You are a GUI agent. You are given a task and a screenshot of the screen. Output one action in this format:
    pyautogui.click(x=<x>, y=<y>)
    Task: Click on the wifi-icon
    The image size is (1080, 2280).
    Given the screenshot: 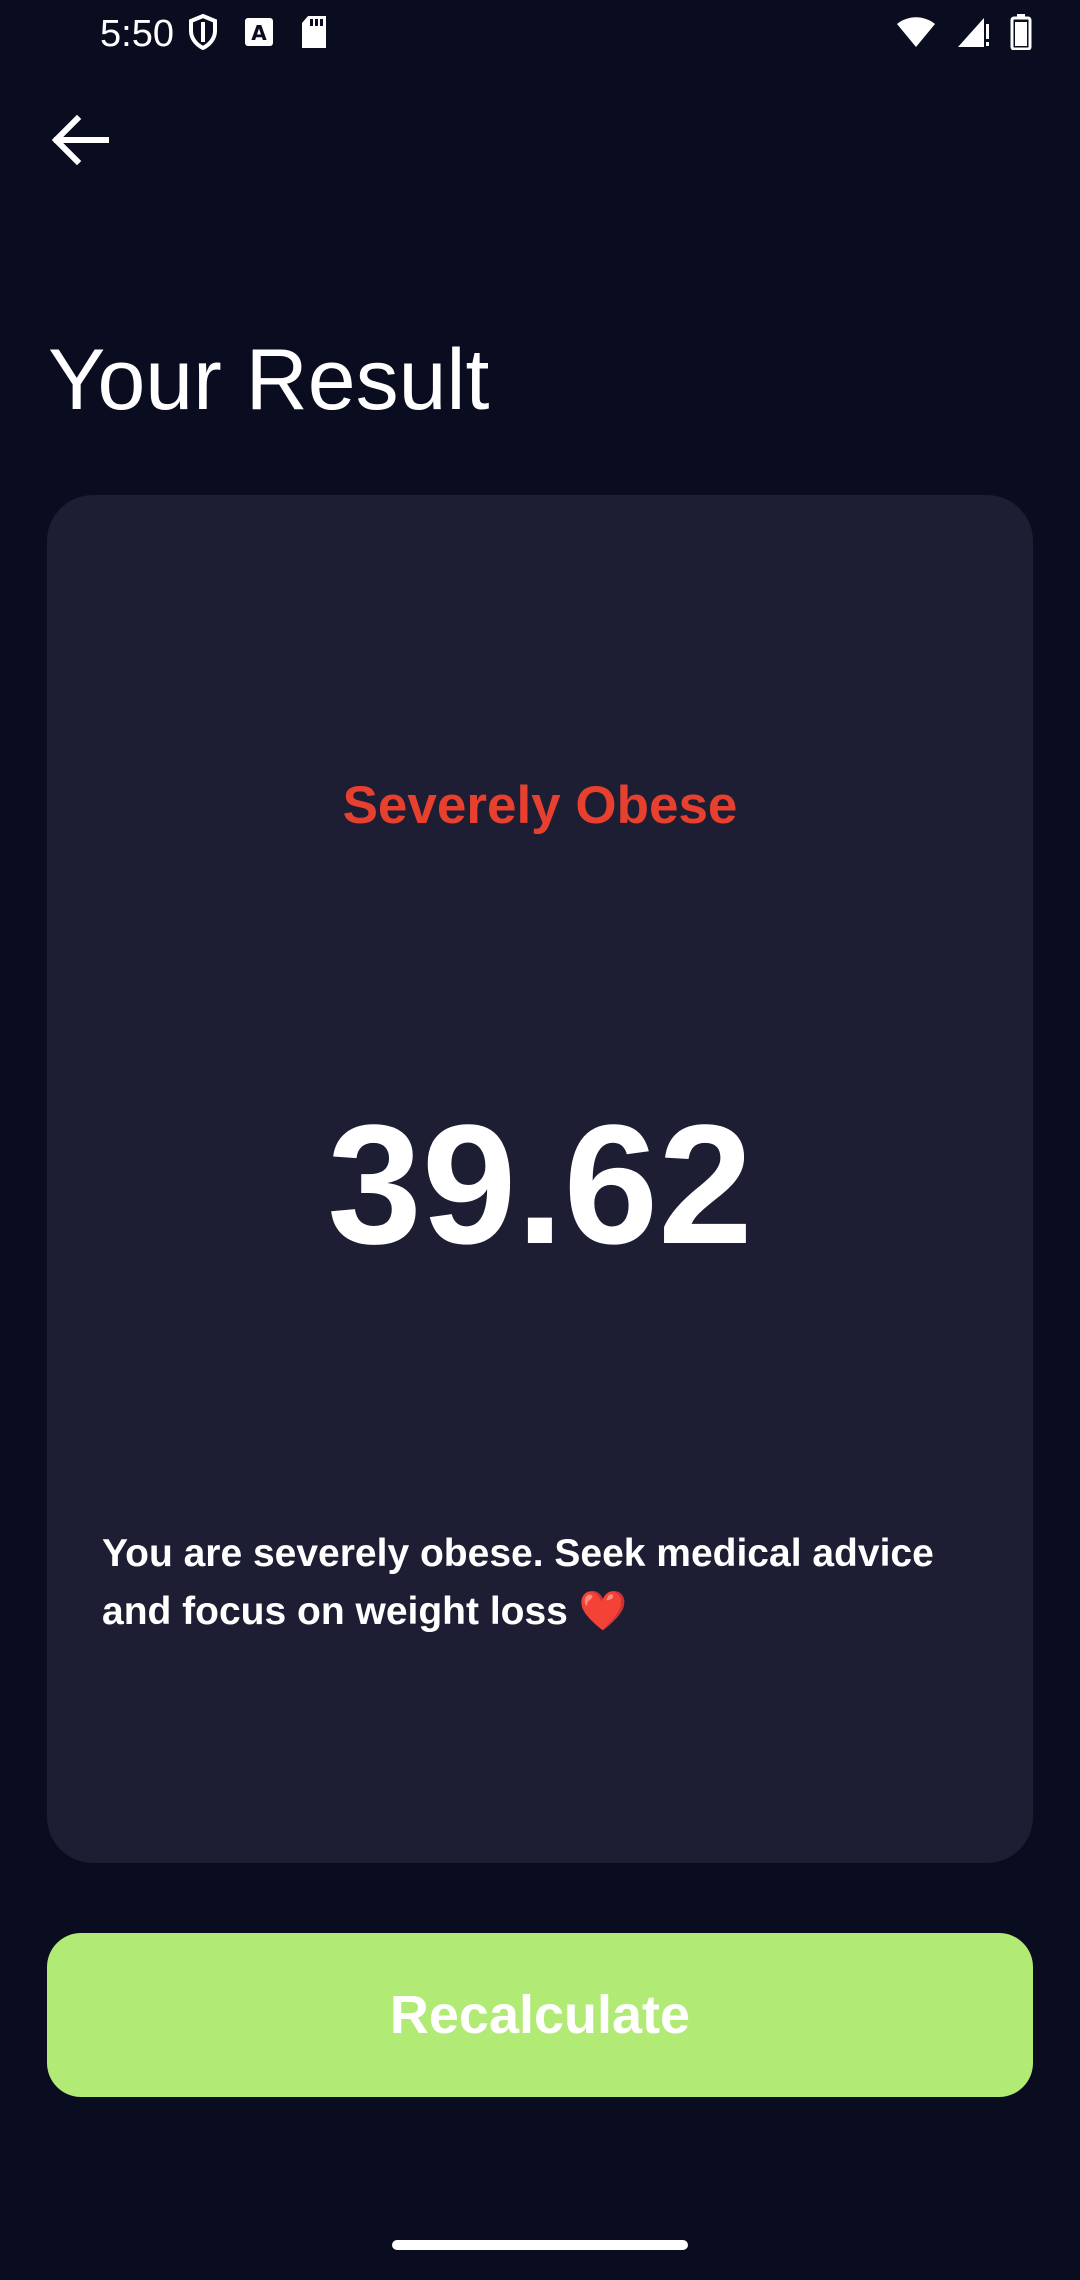 What is the action you would take?
    pyautogui.click(x=916, y=34)
    